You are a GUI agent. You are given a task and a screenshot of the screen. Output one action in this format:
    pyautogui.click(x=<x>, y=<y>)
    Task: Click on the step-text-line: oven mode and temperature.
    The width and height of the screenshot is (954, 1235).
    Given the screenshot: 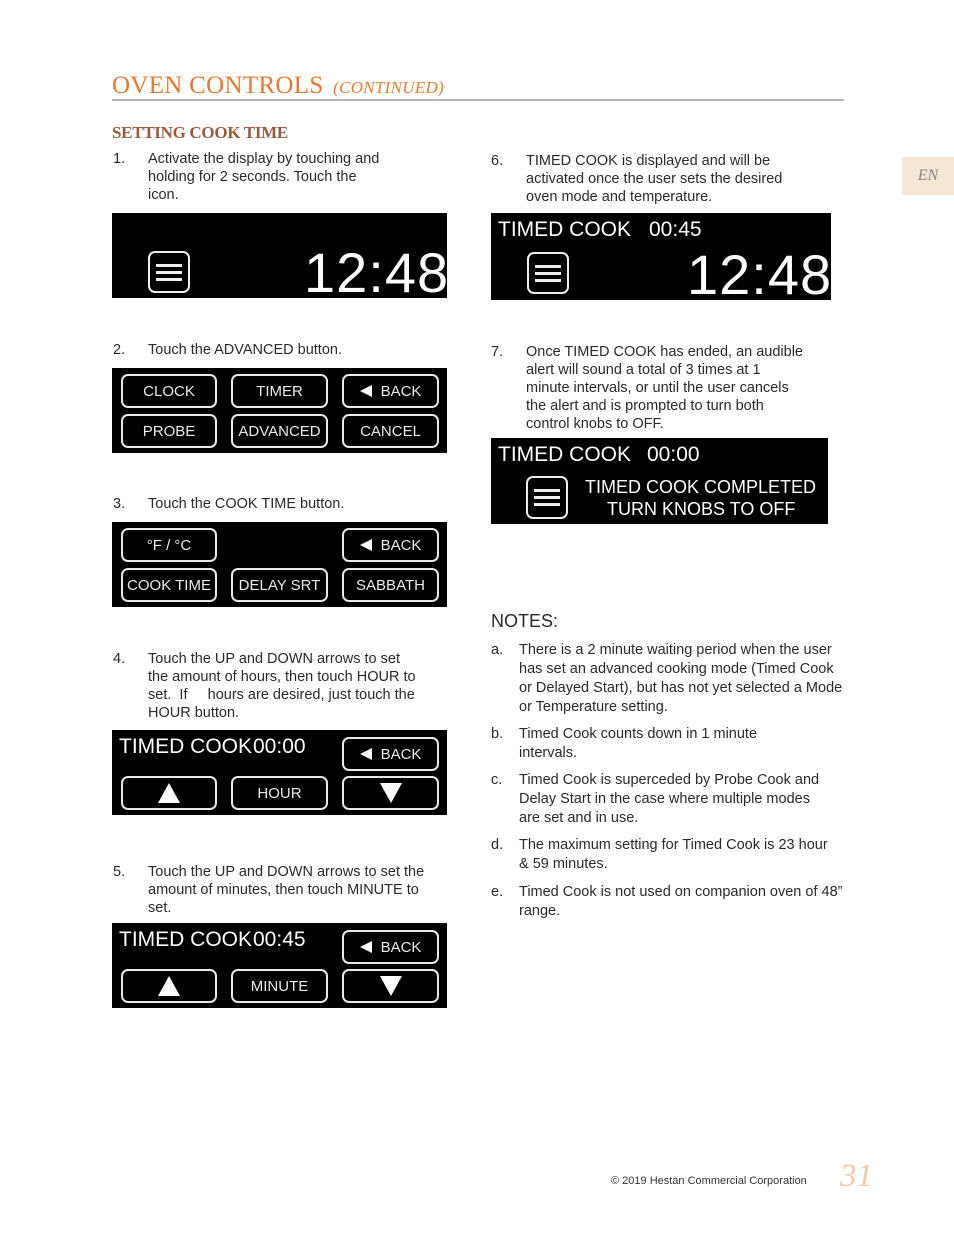 What is the action you would take?
    pyautogui.click(x=619, y=197)
    